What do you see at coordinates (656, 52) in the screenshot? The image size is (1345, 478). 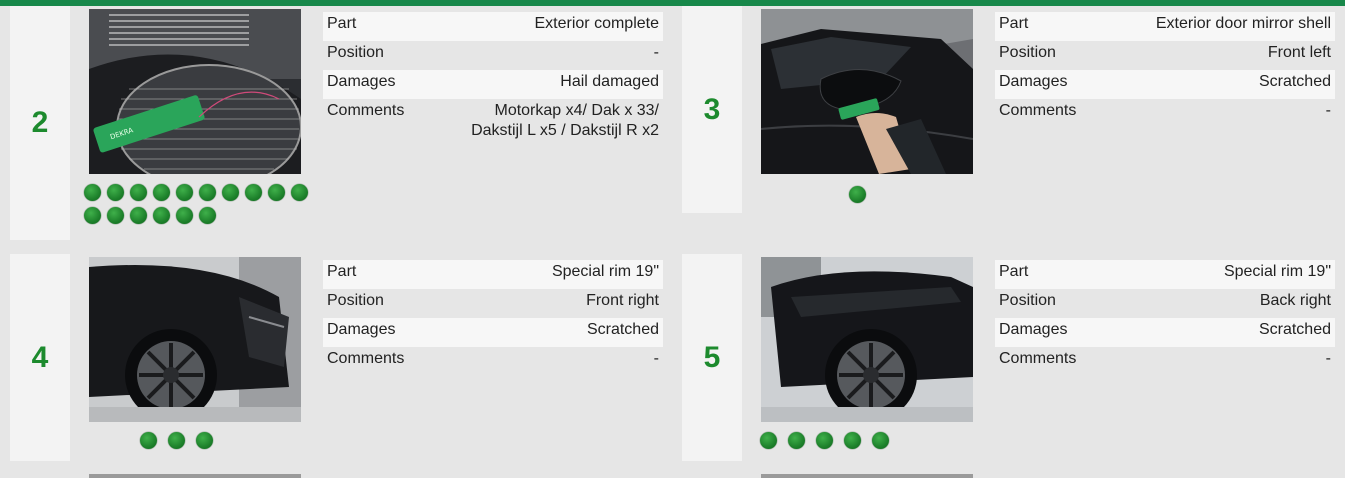 I see `position-value: -` at bounding box center [656, 52].